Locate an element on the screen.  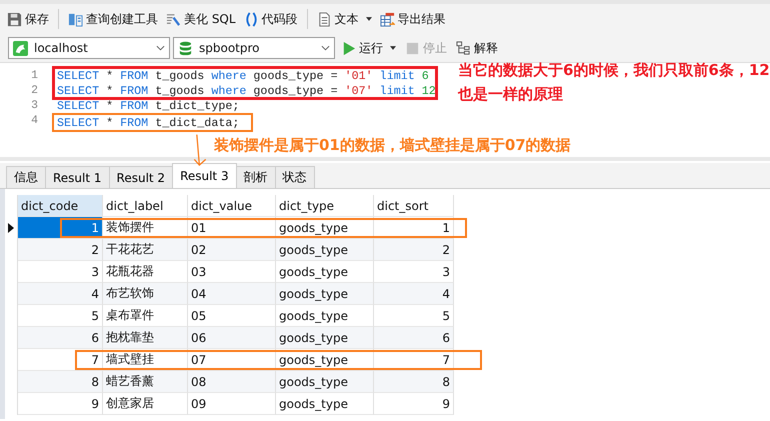
table-cell: 创意家居 is located at coordinates (145, 404).